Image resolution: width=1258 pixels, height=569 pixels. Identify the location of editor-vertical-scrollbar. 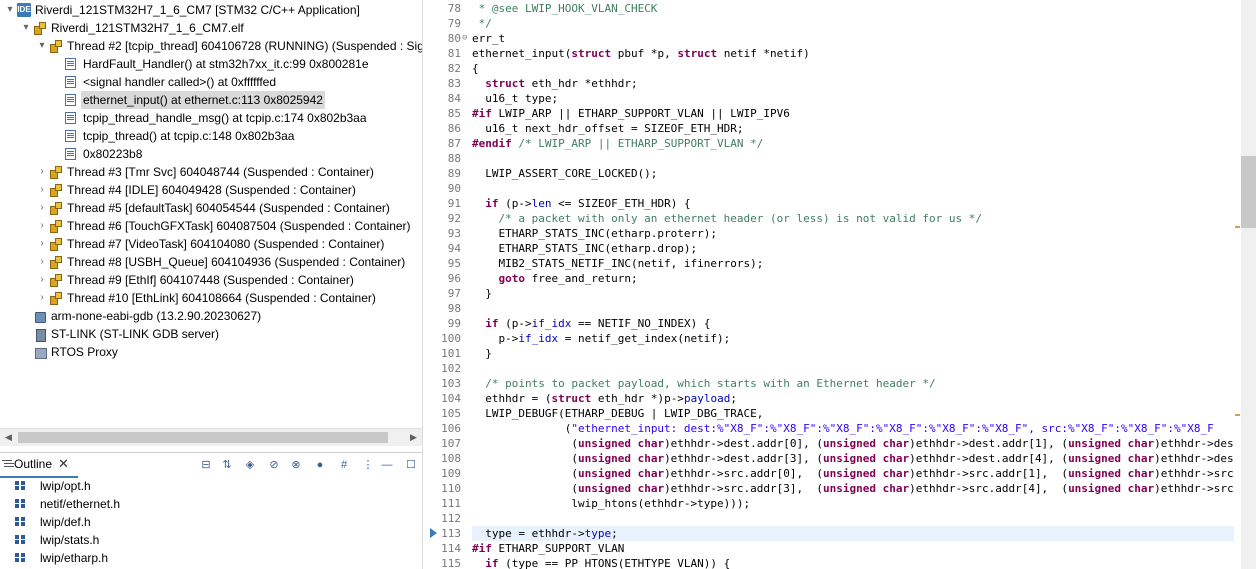
(1246, 284).